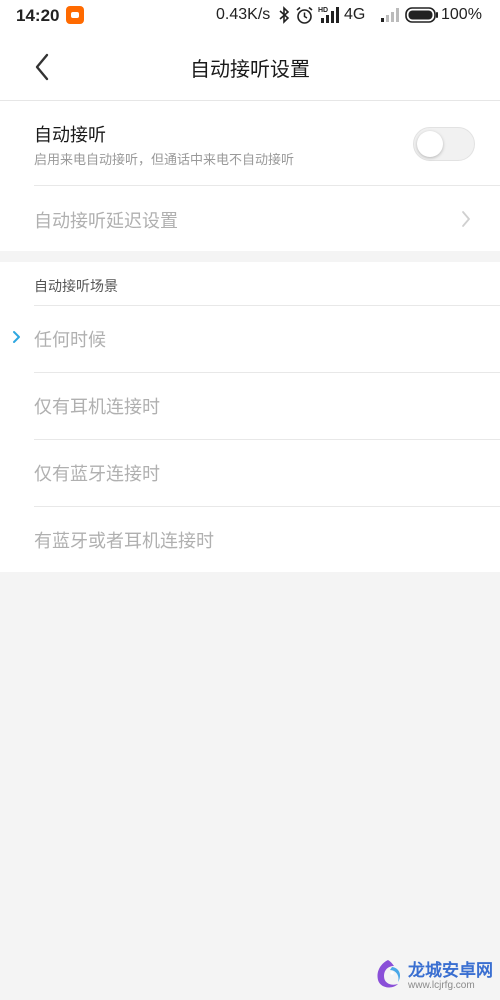 This screenshot has width=500, height=1000. Describe the element at coordinates (390, 15) in the screenshot. I see `signal-icon` at that location.